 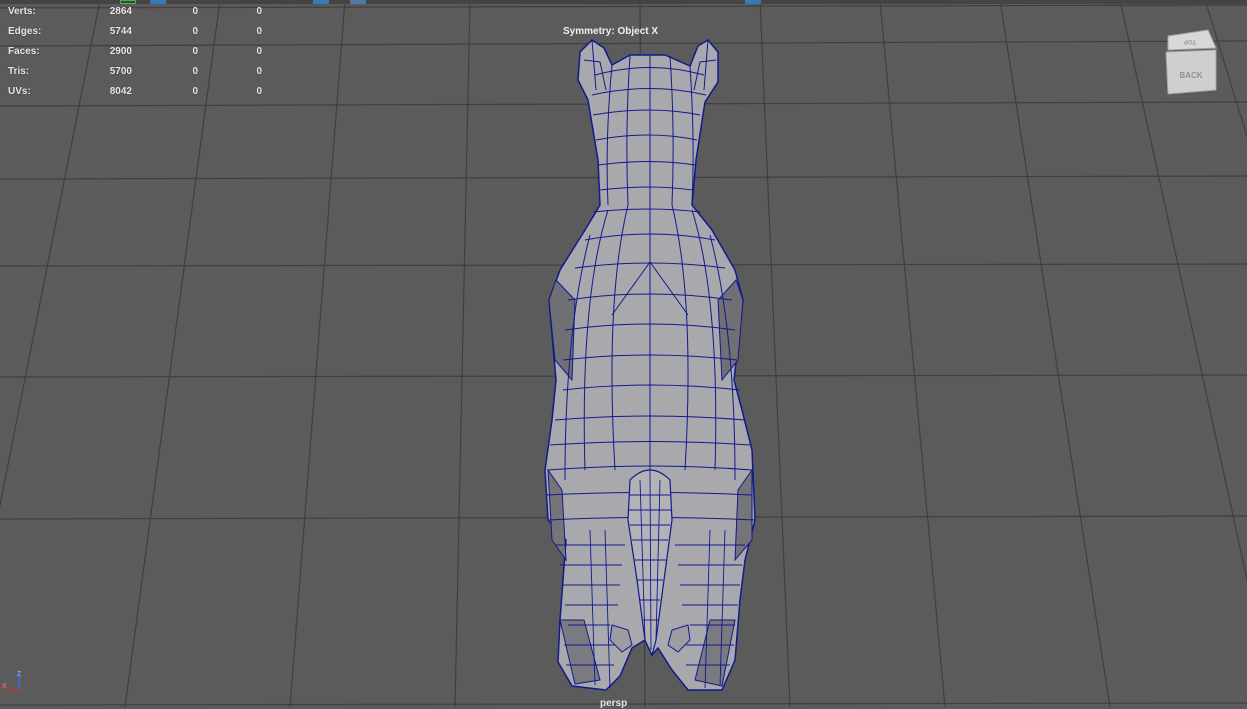 I want to click on hud-row-uvs: UVs: 8042 0 0, so click(x=138, y=95).